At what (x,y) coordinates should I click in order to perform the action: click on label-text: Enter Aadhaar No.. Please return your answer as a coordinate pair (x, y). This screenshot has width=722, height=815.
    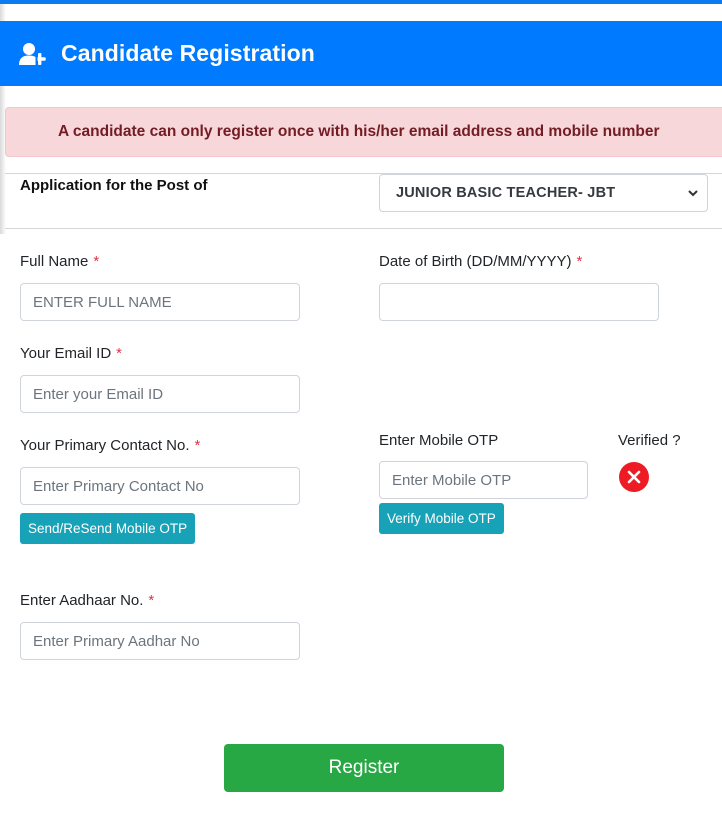
    Looking at the image, I should click on (82, 600).